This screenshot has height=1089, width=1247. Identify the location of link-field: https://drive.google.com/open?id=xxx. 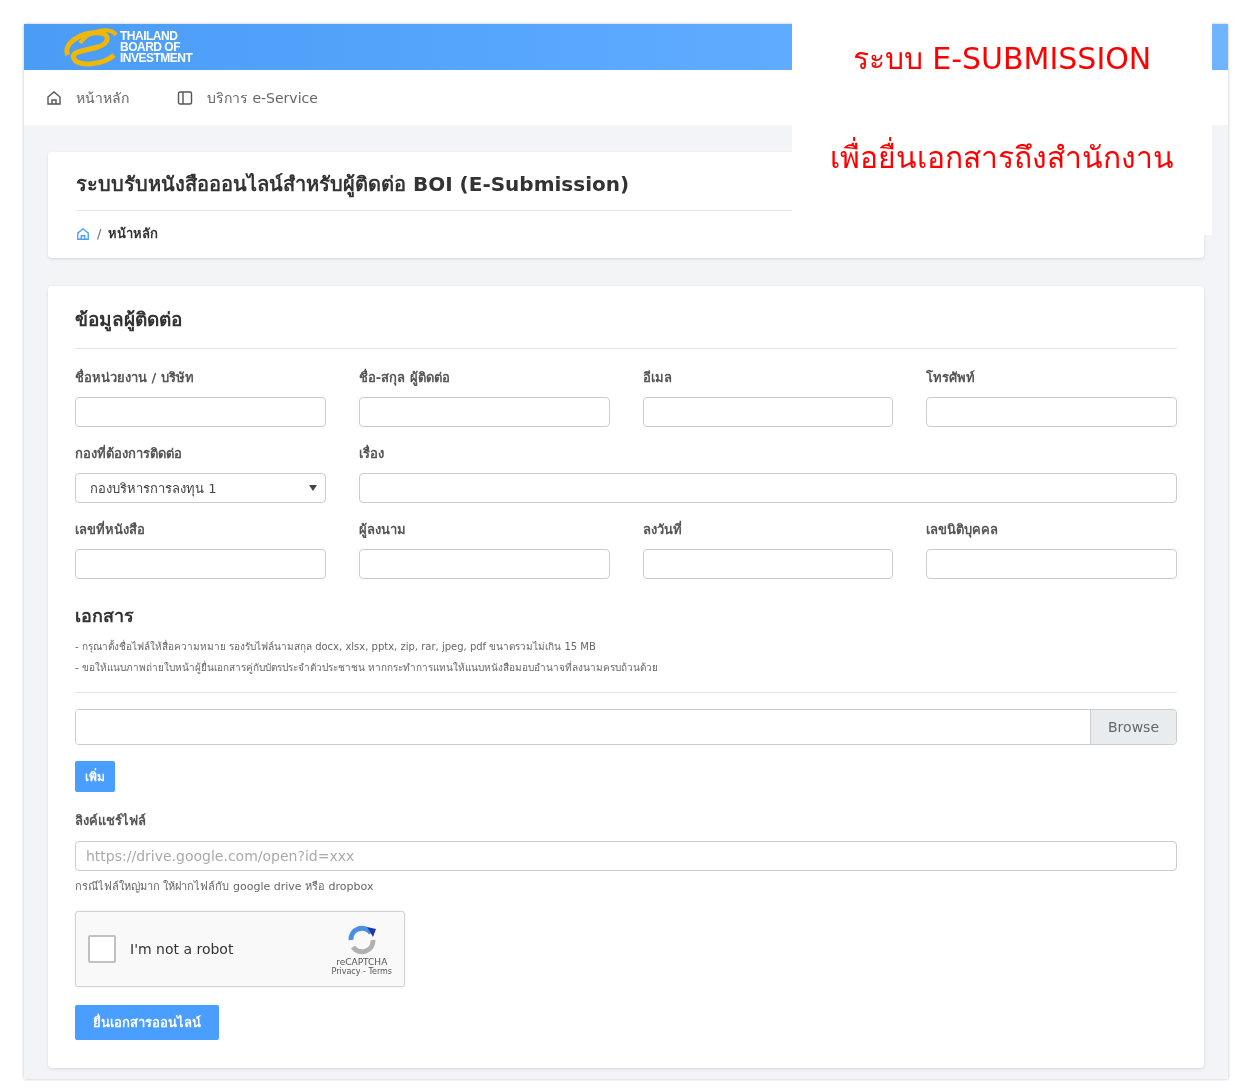
(626, 856).